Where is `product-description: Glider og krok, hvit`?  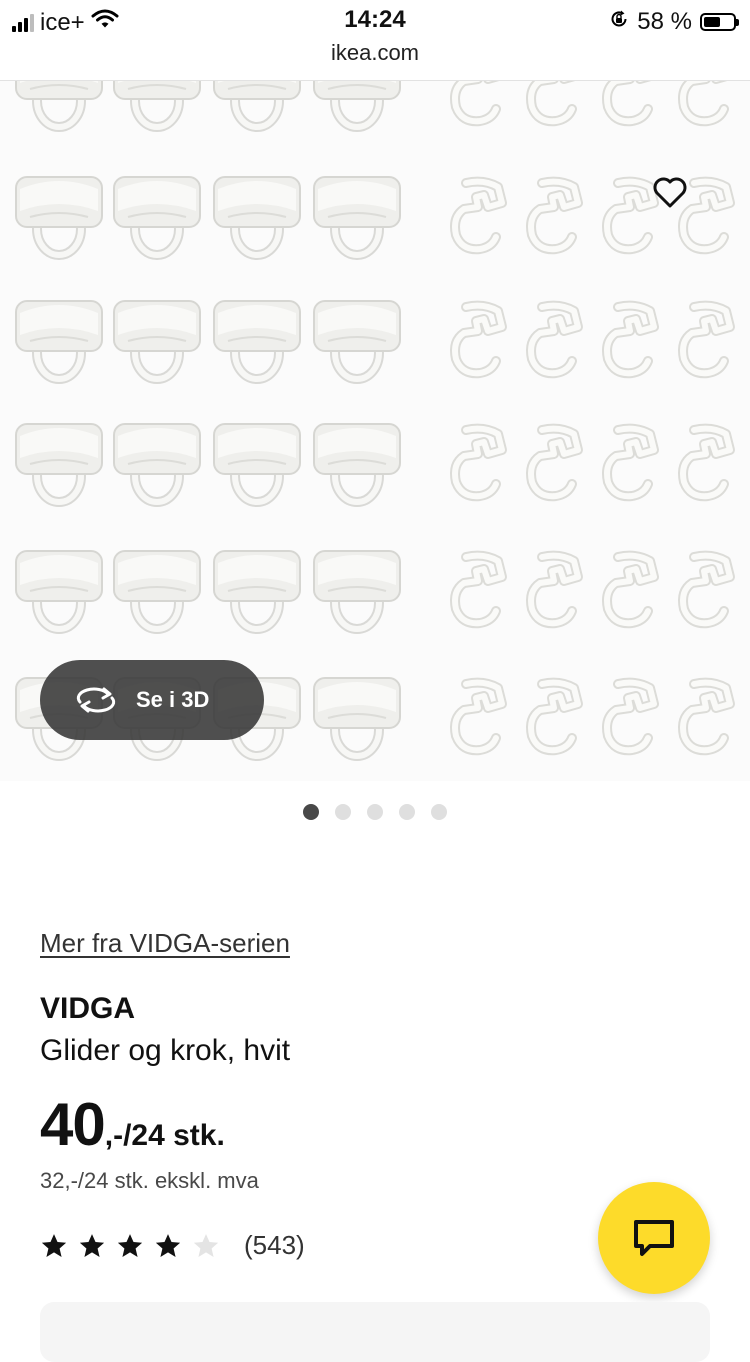
product-description: Glider og krok, hvit is located at coordinates (165, 1050).